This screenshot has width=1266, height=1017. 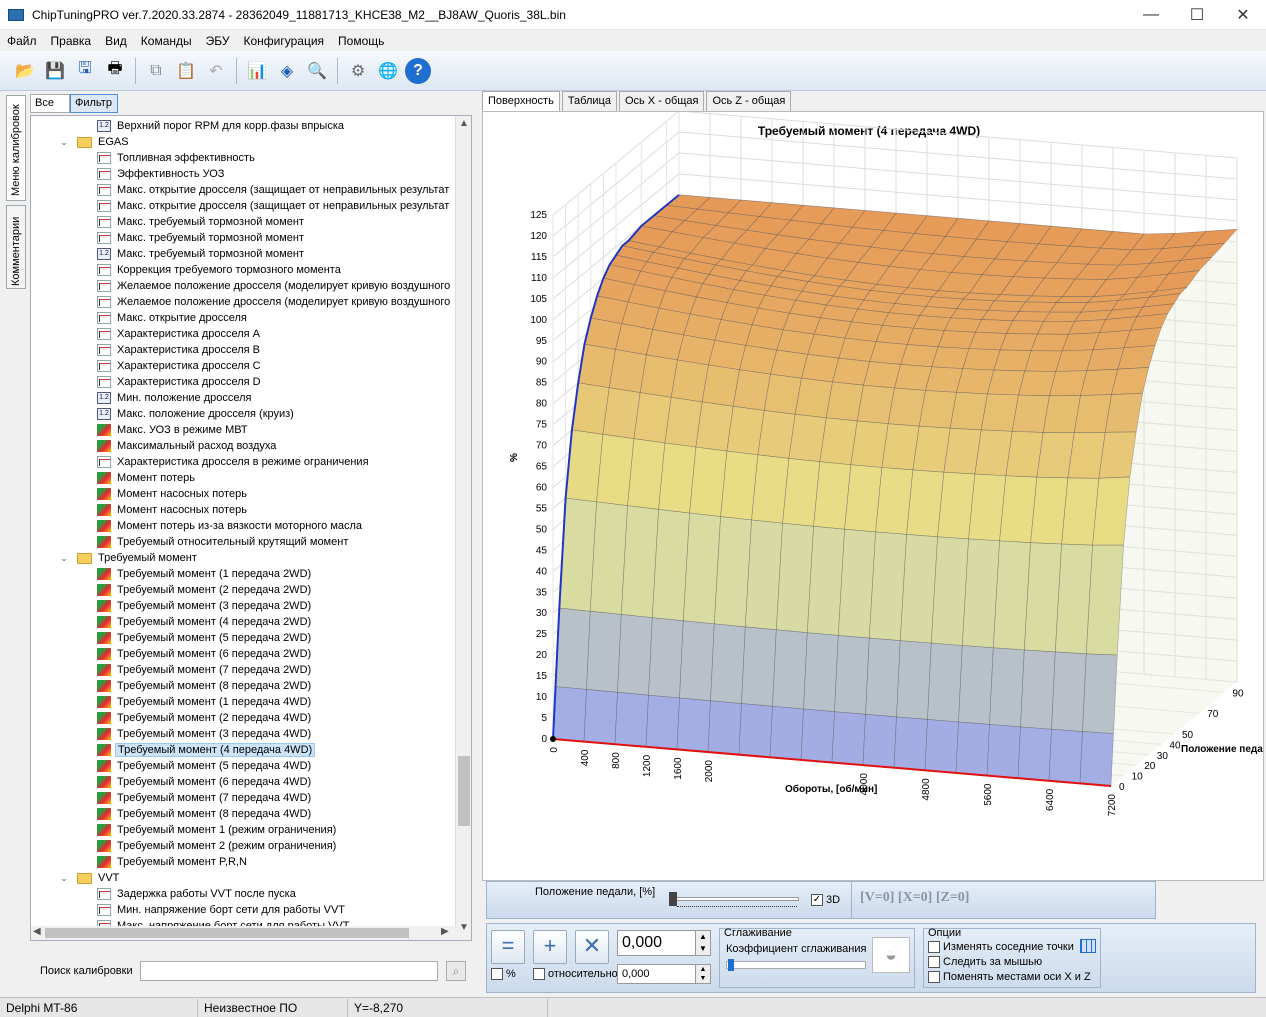 What do you see at coordinates (550, 947) in the screenshot?
I see `add-button: +` at bounding box center [550, 947].